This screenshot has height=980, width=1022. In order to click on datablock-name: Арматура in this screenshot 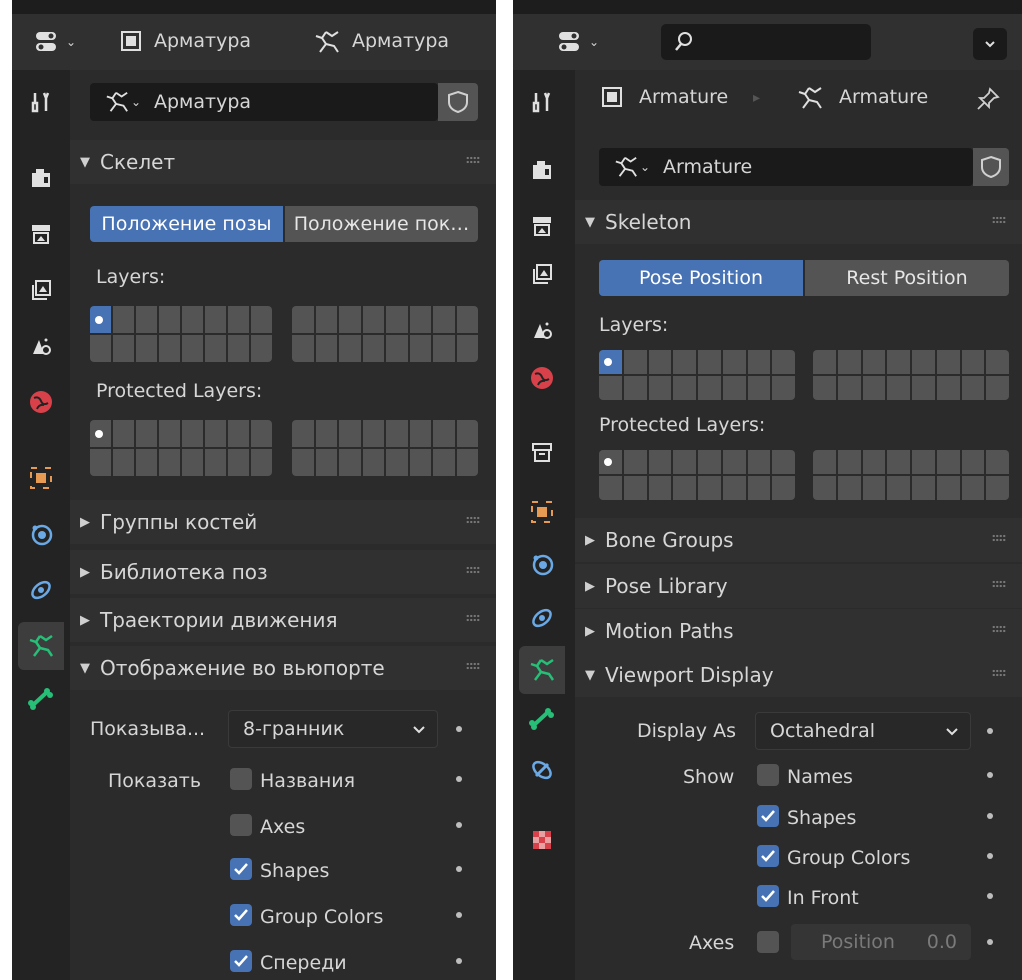, I will do `click(202, 102)`.